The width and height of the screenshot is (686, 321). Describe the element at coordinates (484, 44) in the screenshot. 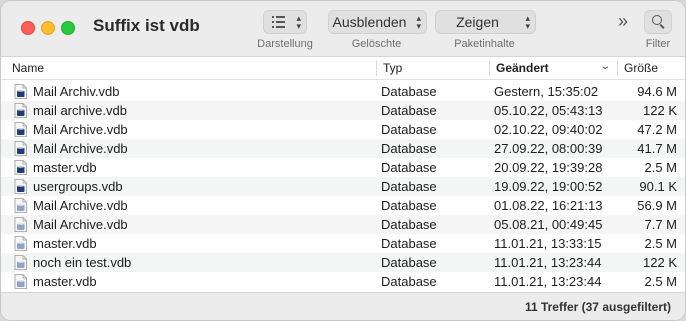

I see `package-contents-caption: Paketinhalte` at that location.